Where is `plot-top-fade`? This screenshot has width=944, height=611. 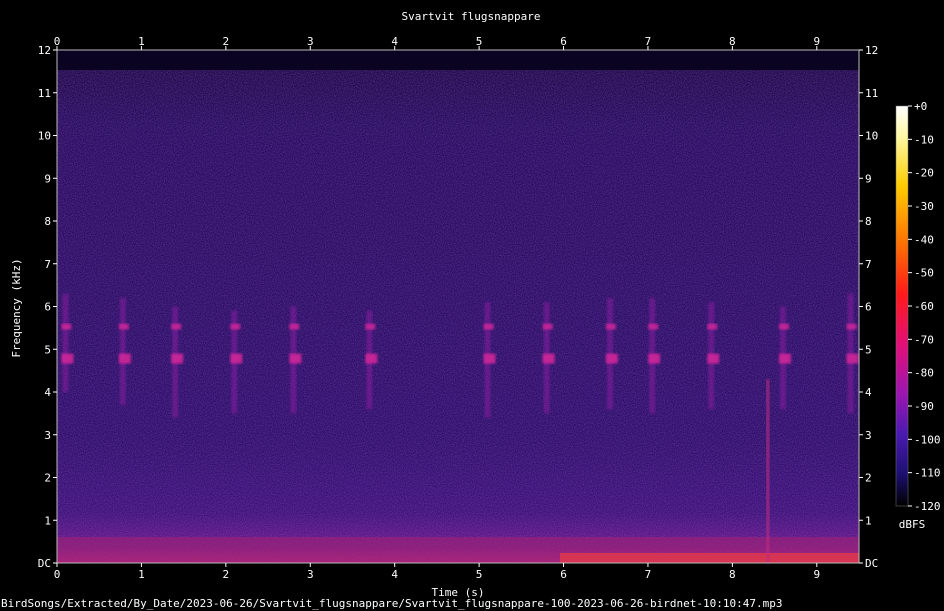 plot-top-fade is located at coordinates (458, 60).